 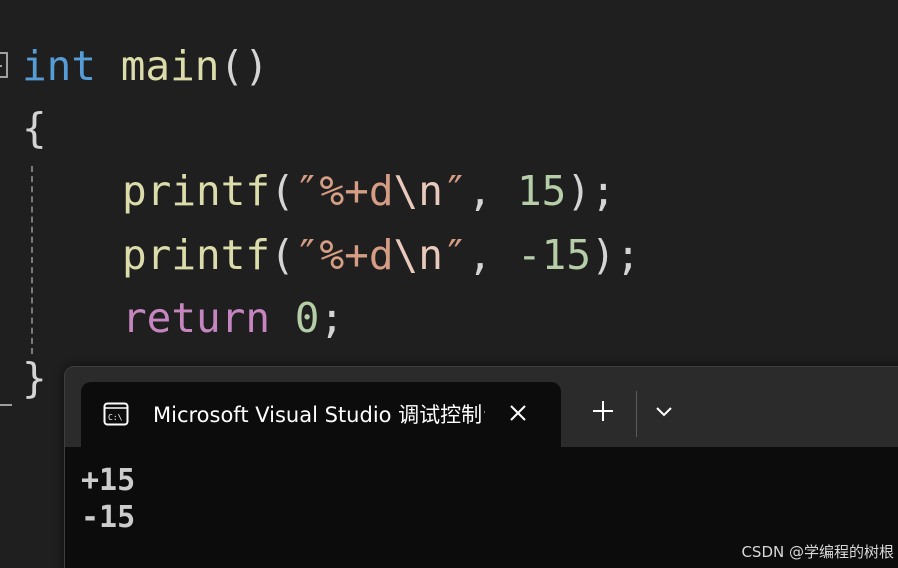 I want to click on code-line-close-brace: }, so click(x=34, y=378).